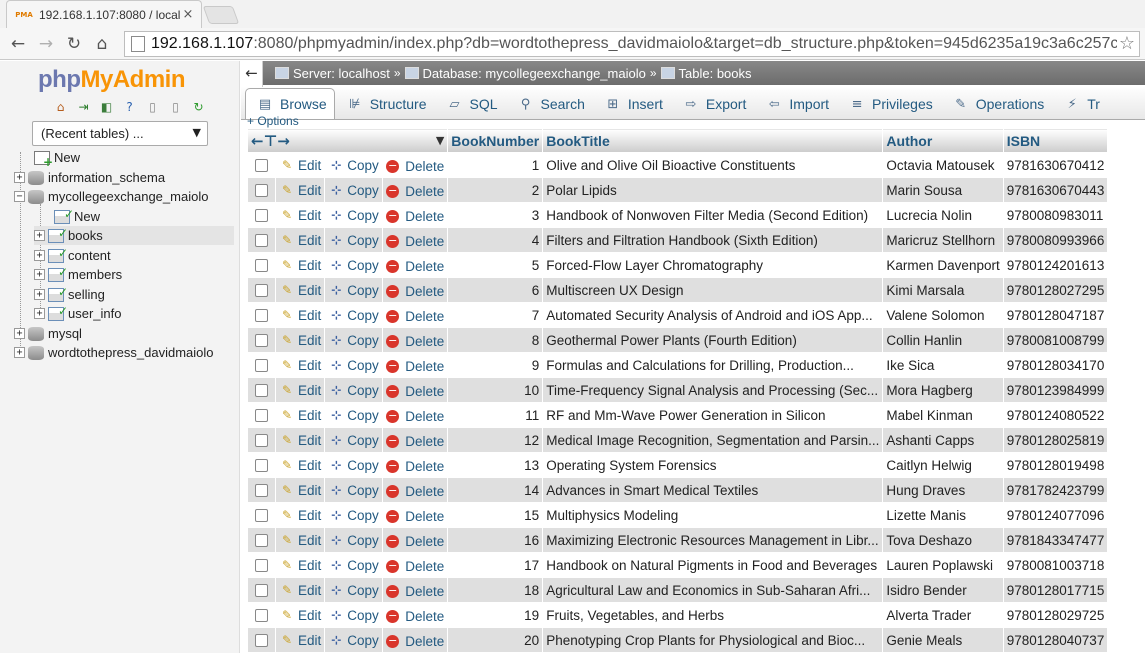 The width and height of the screenshot is (1145, 653). I want to click on breadcrumb-table: Table: books, so click(706, 73).